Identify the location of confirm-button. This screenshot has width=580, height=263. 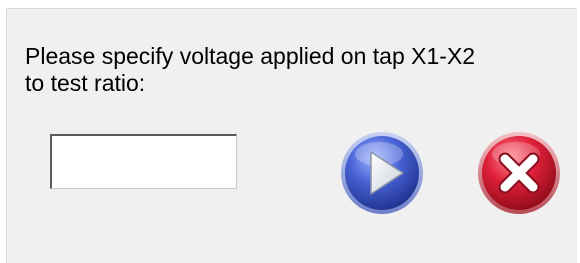
(382, 173).